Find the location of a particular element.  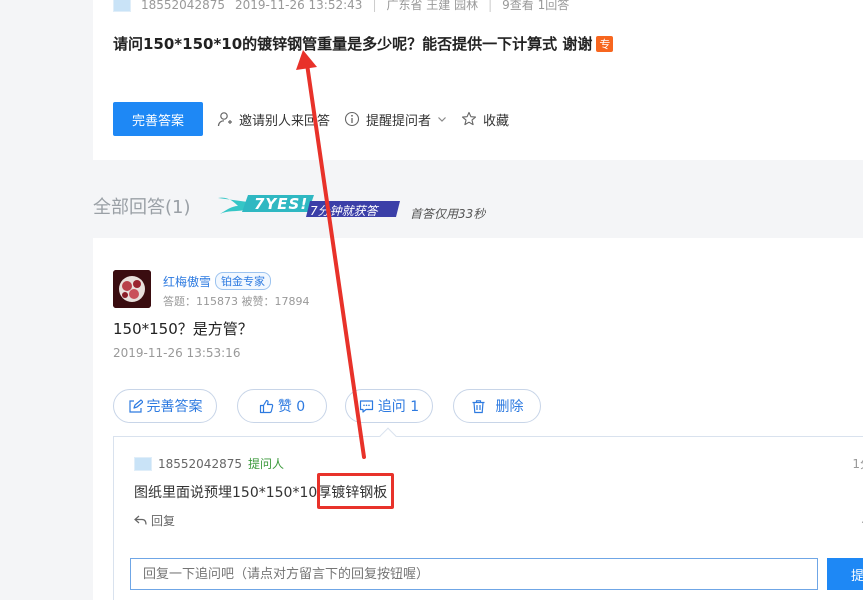

trash-icon is located at coordinates (478, 406).